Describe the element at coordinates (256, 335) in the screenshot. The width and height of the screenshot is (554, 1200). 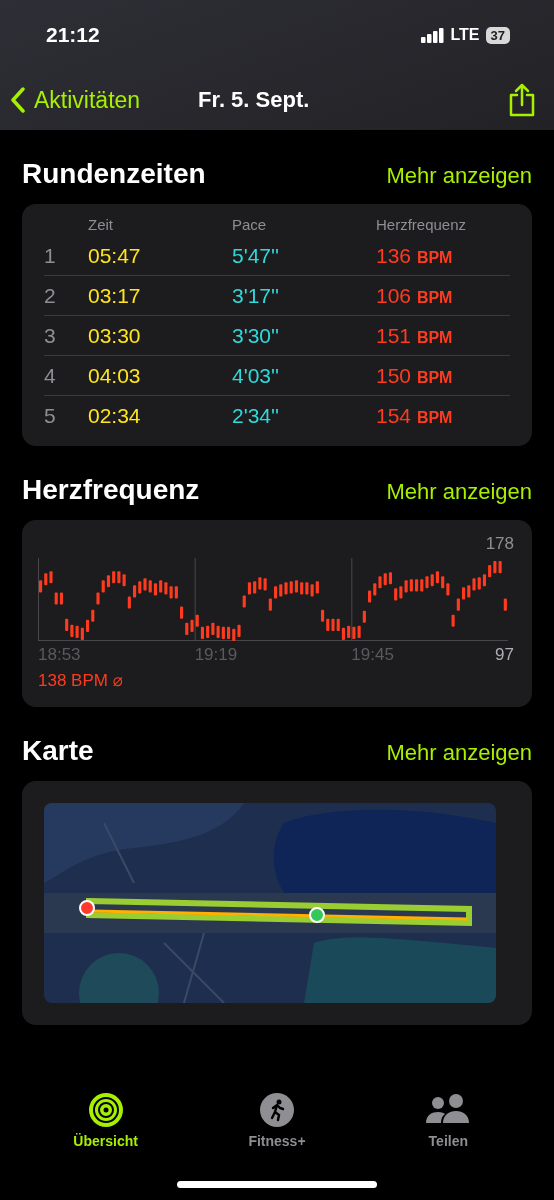
I see `lap-pace: 3'30''` at that location.